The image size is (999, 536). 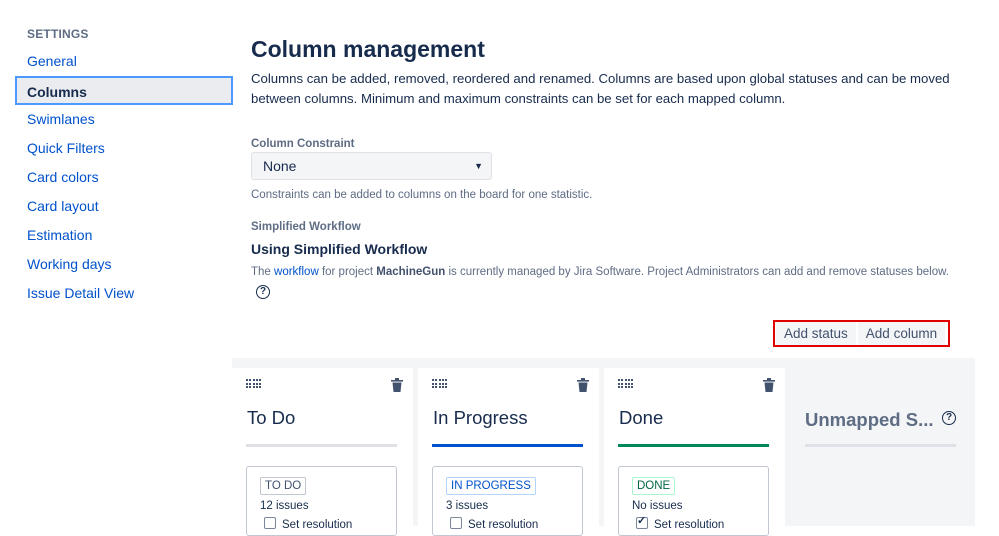 What do you see at coordinates (491, 486) in the screenshot?
I see `status-lozenge: IN PROGRESS` at bounding box center [491, 486].